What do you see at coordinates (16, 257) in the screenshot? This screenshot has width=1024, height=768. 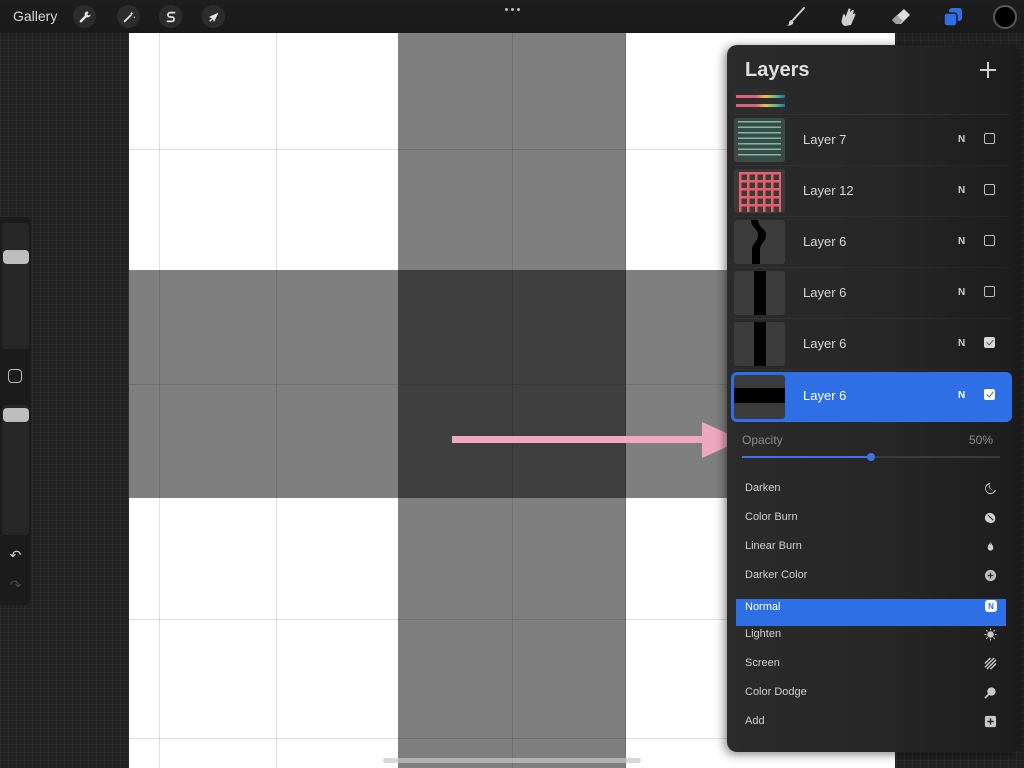 I see `brush-size-handle` at bounding box center [16, 257].